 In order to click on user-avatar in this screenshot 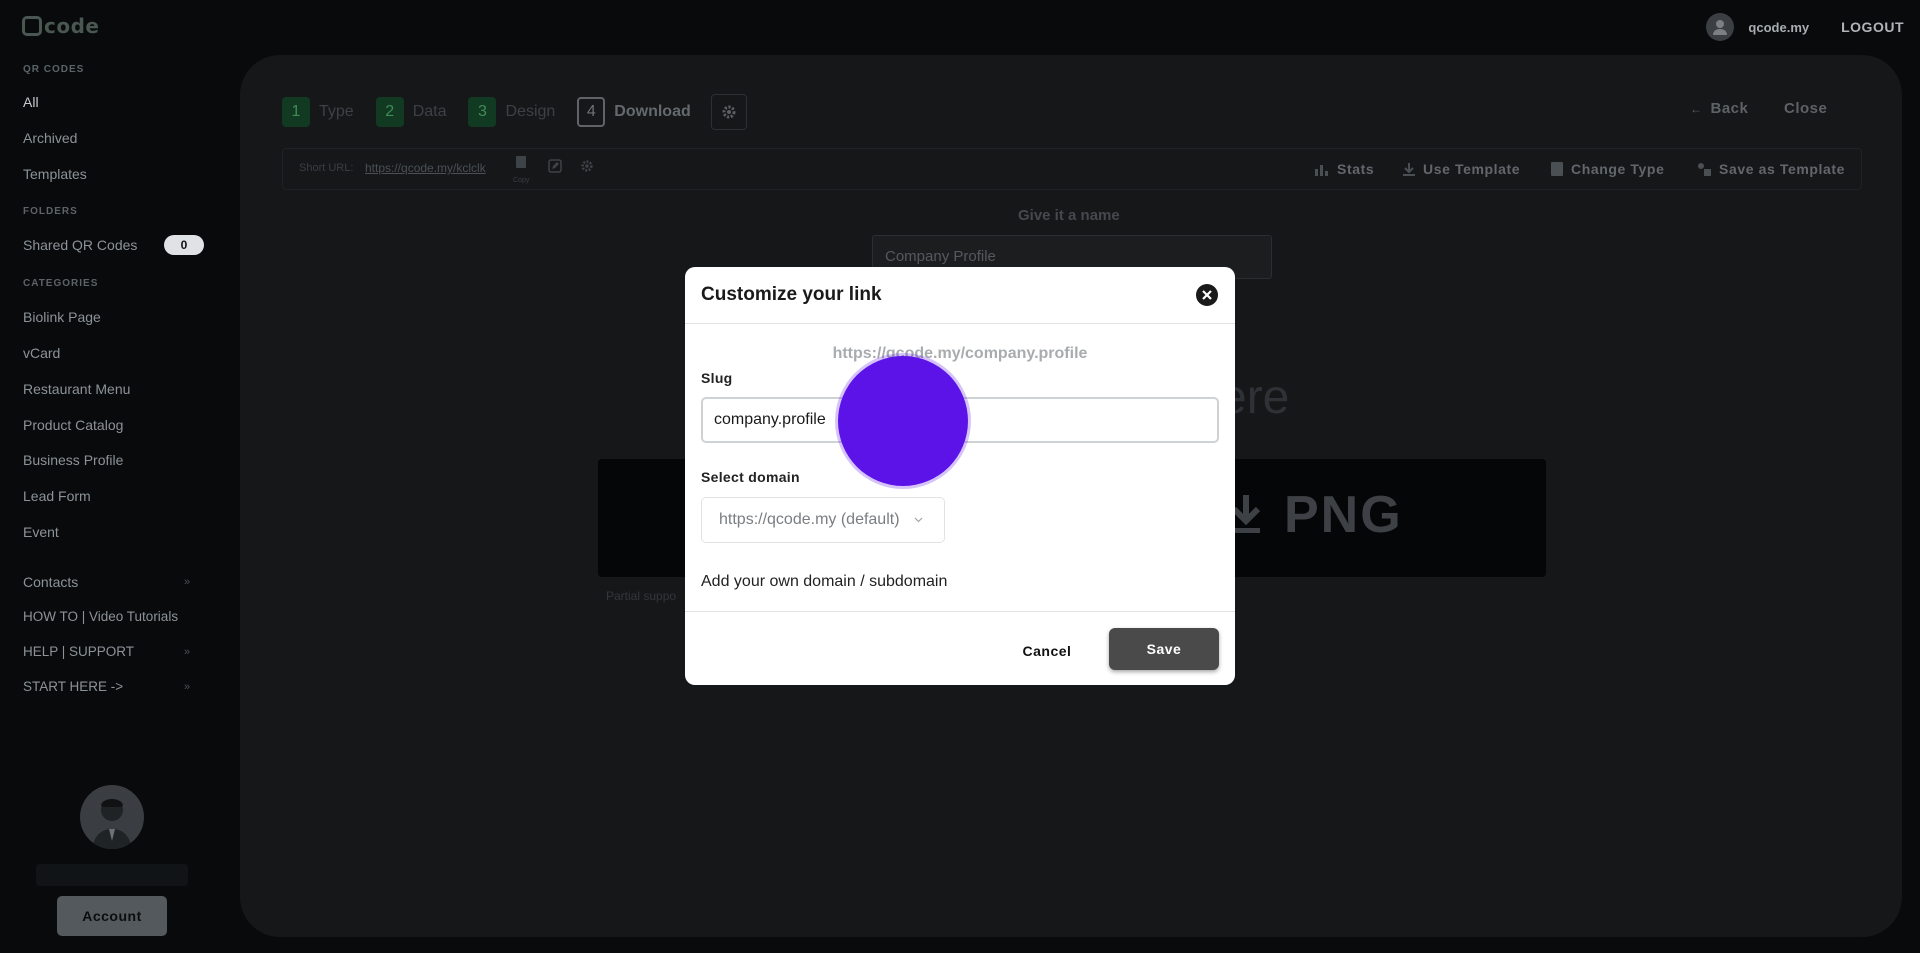, I will do `click(1720, 27)`.